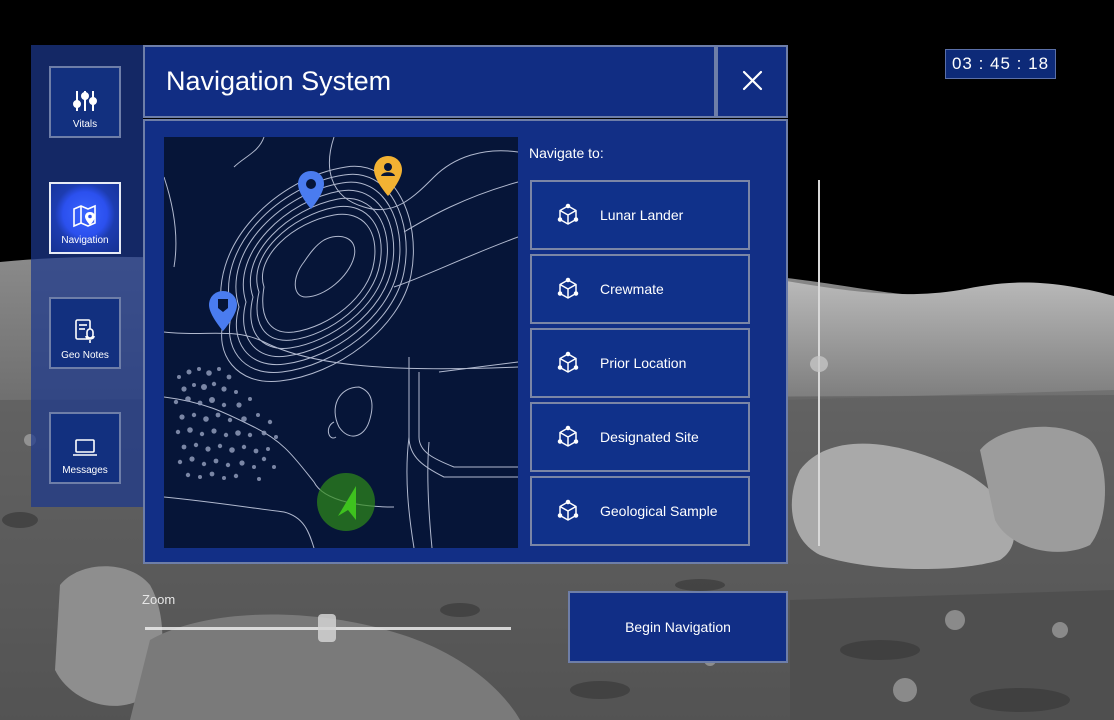 This screenshot has width=1114, height=720. Describe the element at coordinates (279, 81) in the screenshot. I see `page-title: Navigation System` at that location.